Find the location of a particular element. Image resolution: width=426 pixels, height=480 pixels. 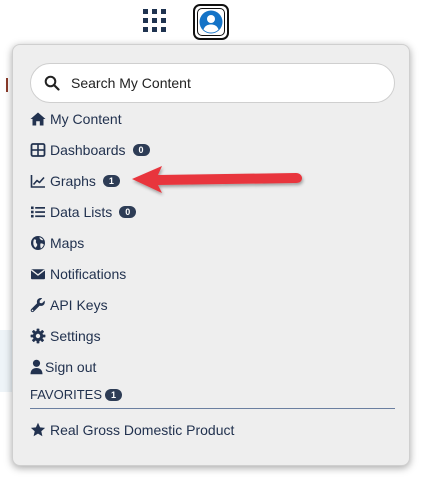

favorites-header: FAVORITES 1 is located at coordinates (76, 394).